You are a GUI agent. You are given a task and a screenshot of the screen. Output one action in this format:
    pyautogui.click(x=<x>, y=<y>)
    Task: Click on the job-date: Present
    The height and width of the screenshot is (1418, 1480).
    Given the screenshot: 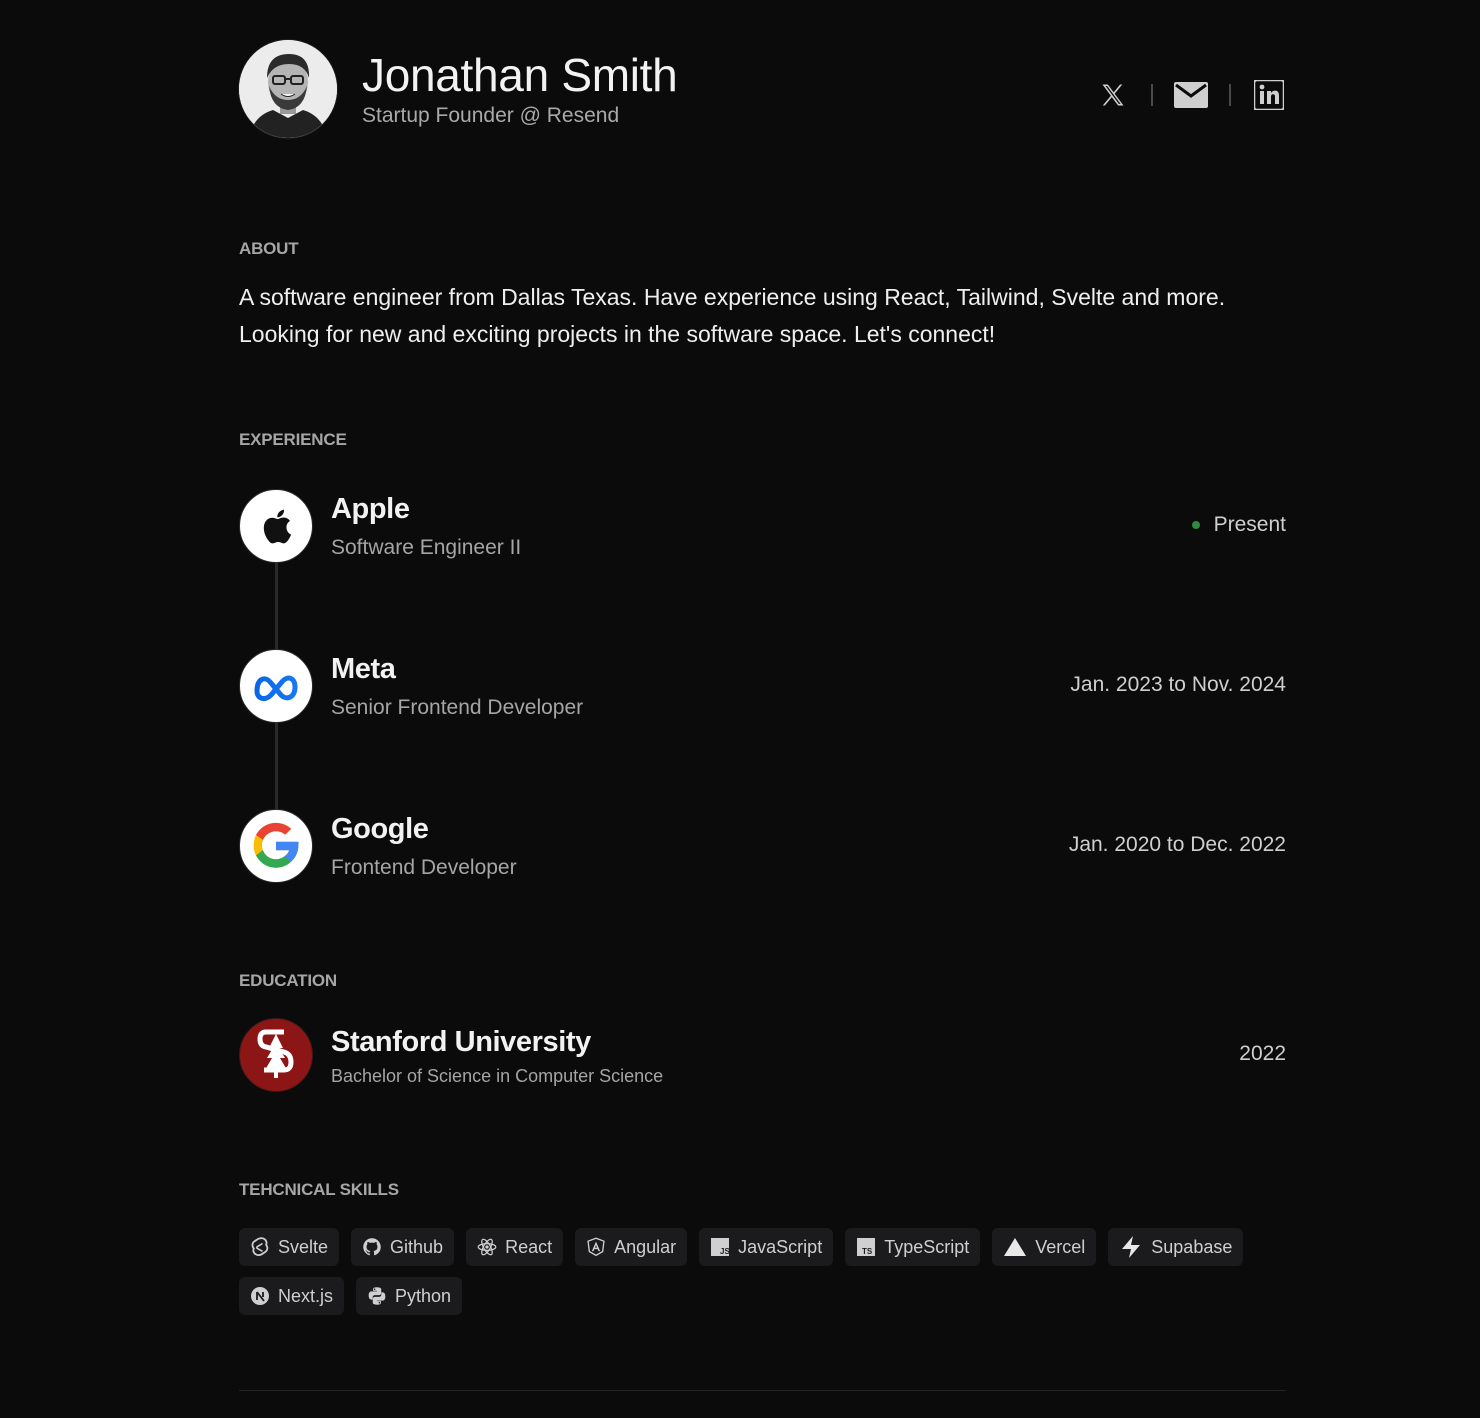 What is the action you would take?
    pyautogui.click(x=1238, y=525)
    